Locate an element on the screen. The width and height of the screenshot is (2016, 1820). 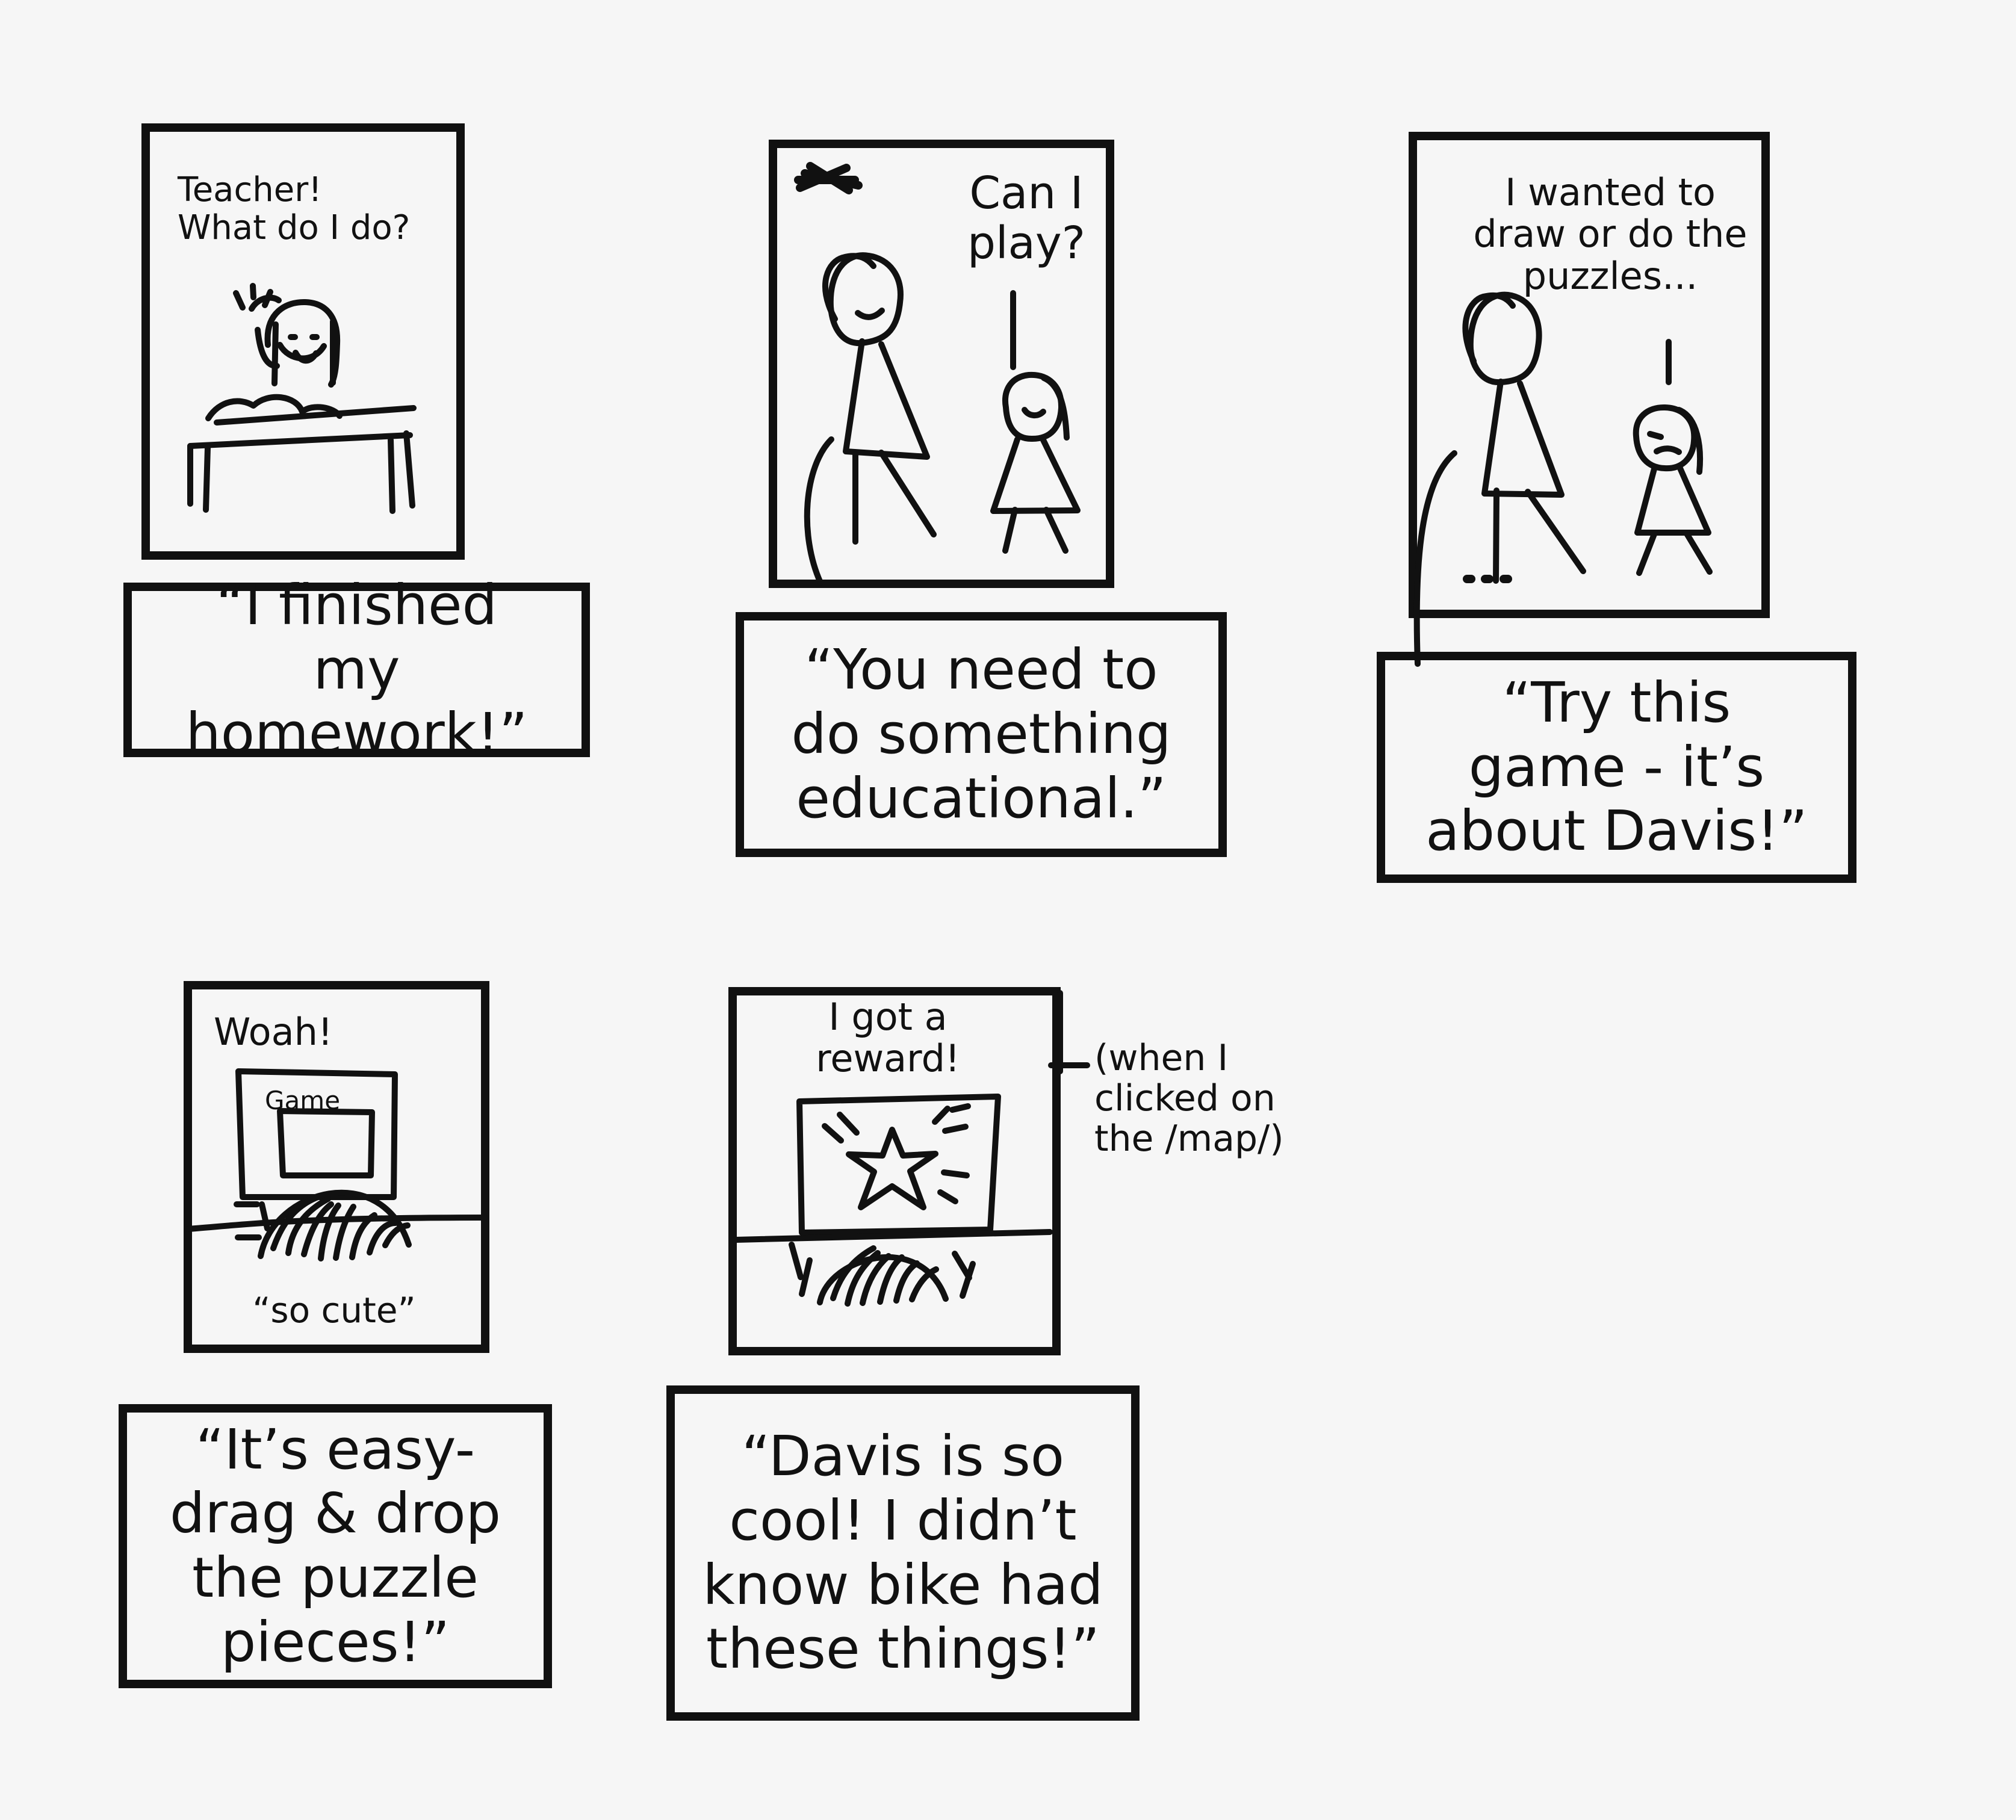
panel-4-screen-label: Game is located at coordinates (303, 1100).